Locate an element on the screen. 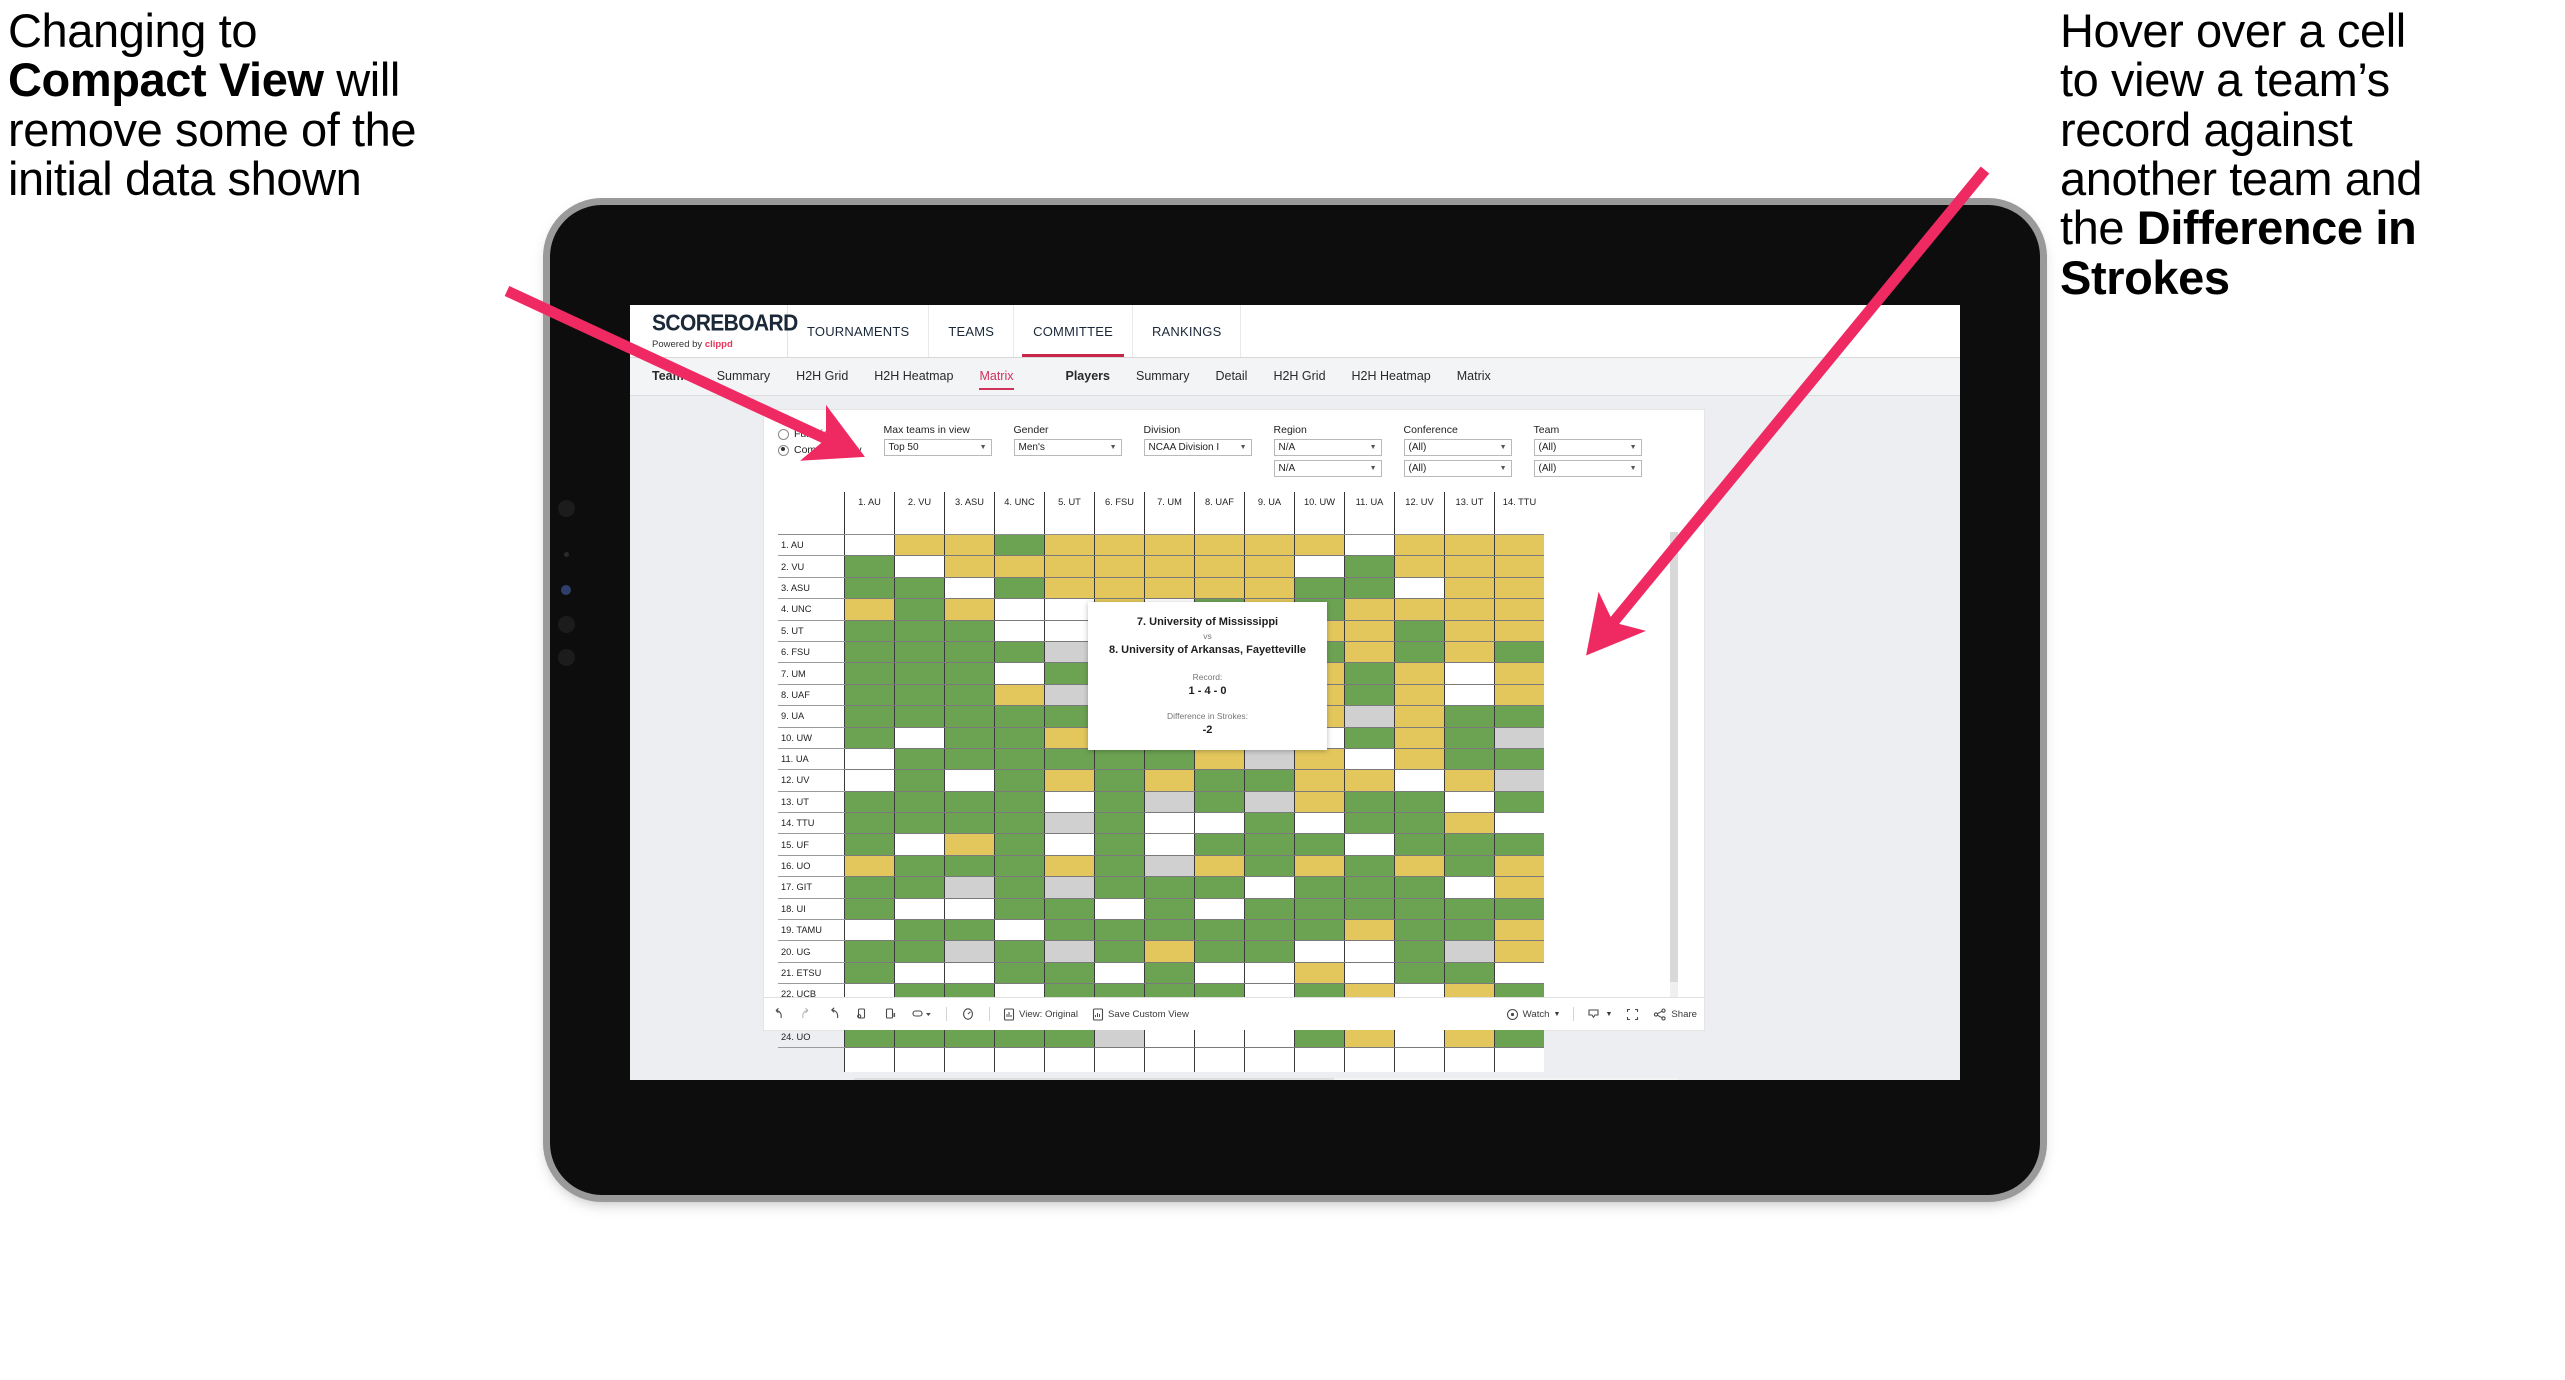 This screenshot has height=1380, width=2565. subnav-item-players-h2h-grid: H2H Grid is located at coordinates (1299, 376).